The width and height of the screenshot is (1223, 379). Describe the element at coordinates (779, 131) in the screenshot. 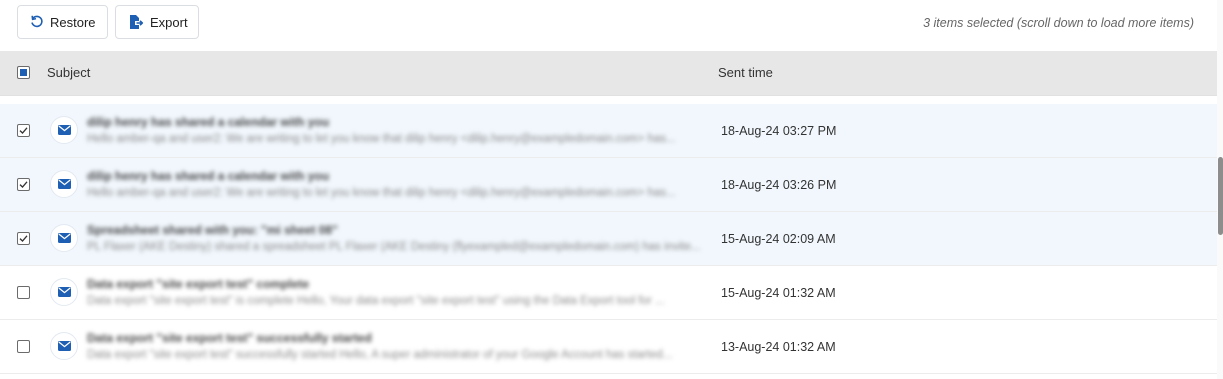

I see `message-sent-time: 18-Aug-24 03:27 PM` at that location.